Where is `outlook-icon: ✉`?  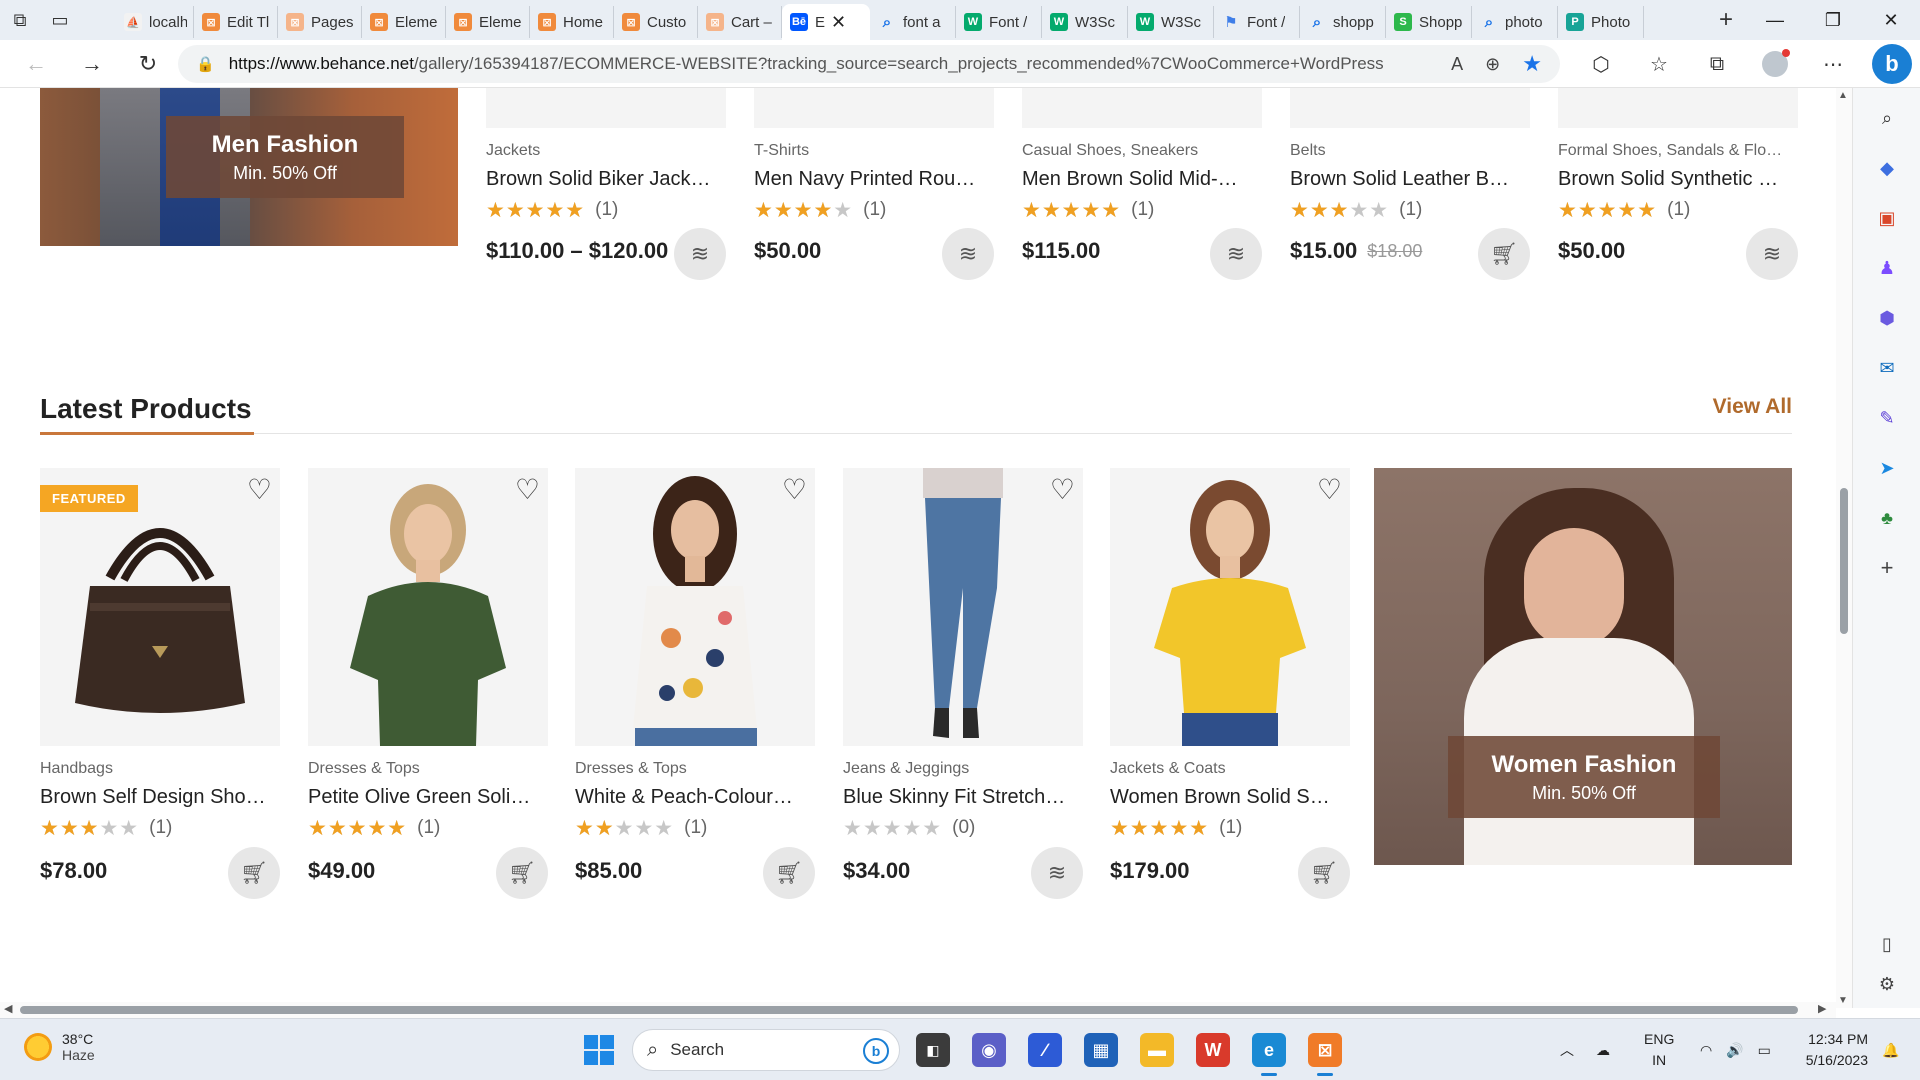 outlook-icon: ✉ is located at coordinates (1887, 368).